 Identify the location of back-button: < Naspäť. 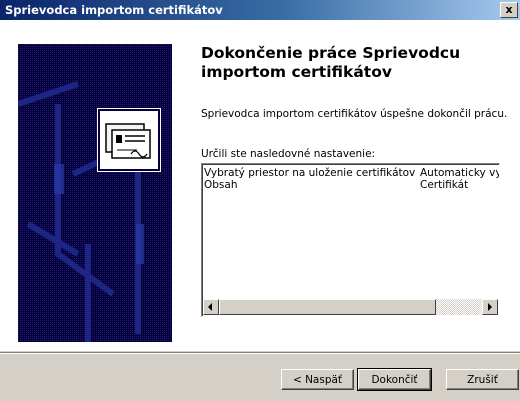
(317, 379).